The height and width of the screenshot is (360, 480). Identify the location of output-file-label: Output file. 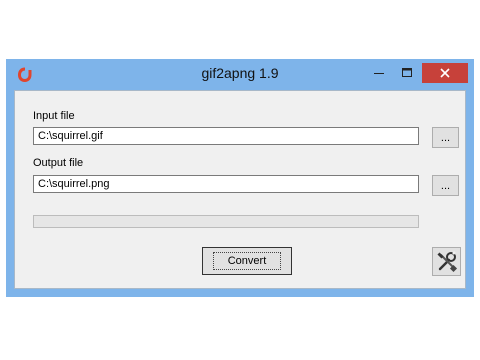
(58, 163).